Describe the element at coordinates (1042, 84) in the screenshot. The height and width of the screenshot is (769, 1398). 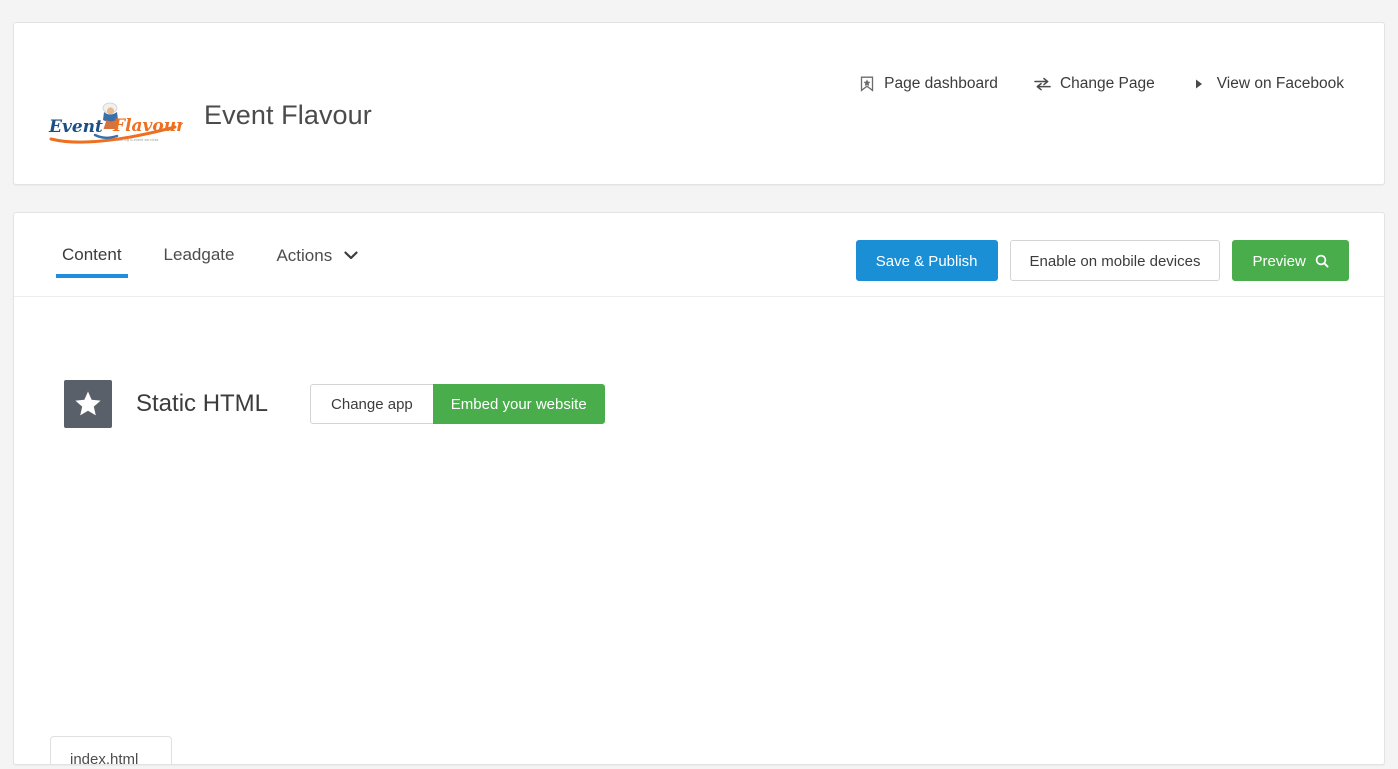
I see `swap-arrows-icon` at that location.